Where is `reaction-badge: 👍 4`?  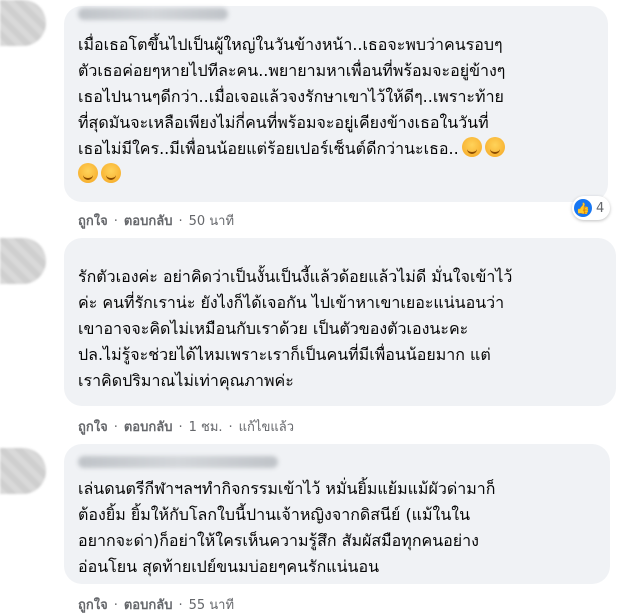
reaction-badge: 👍 4 is located at coordinates (591, 208).